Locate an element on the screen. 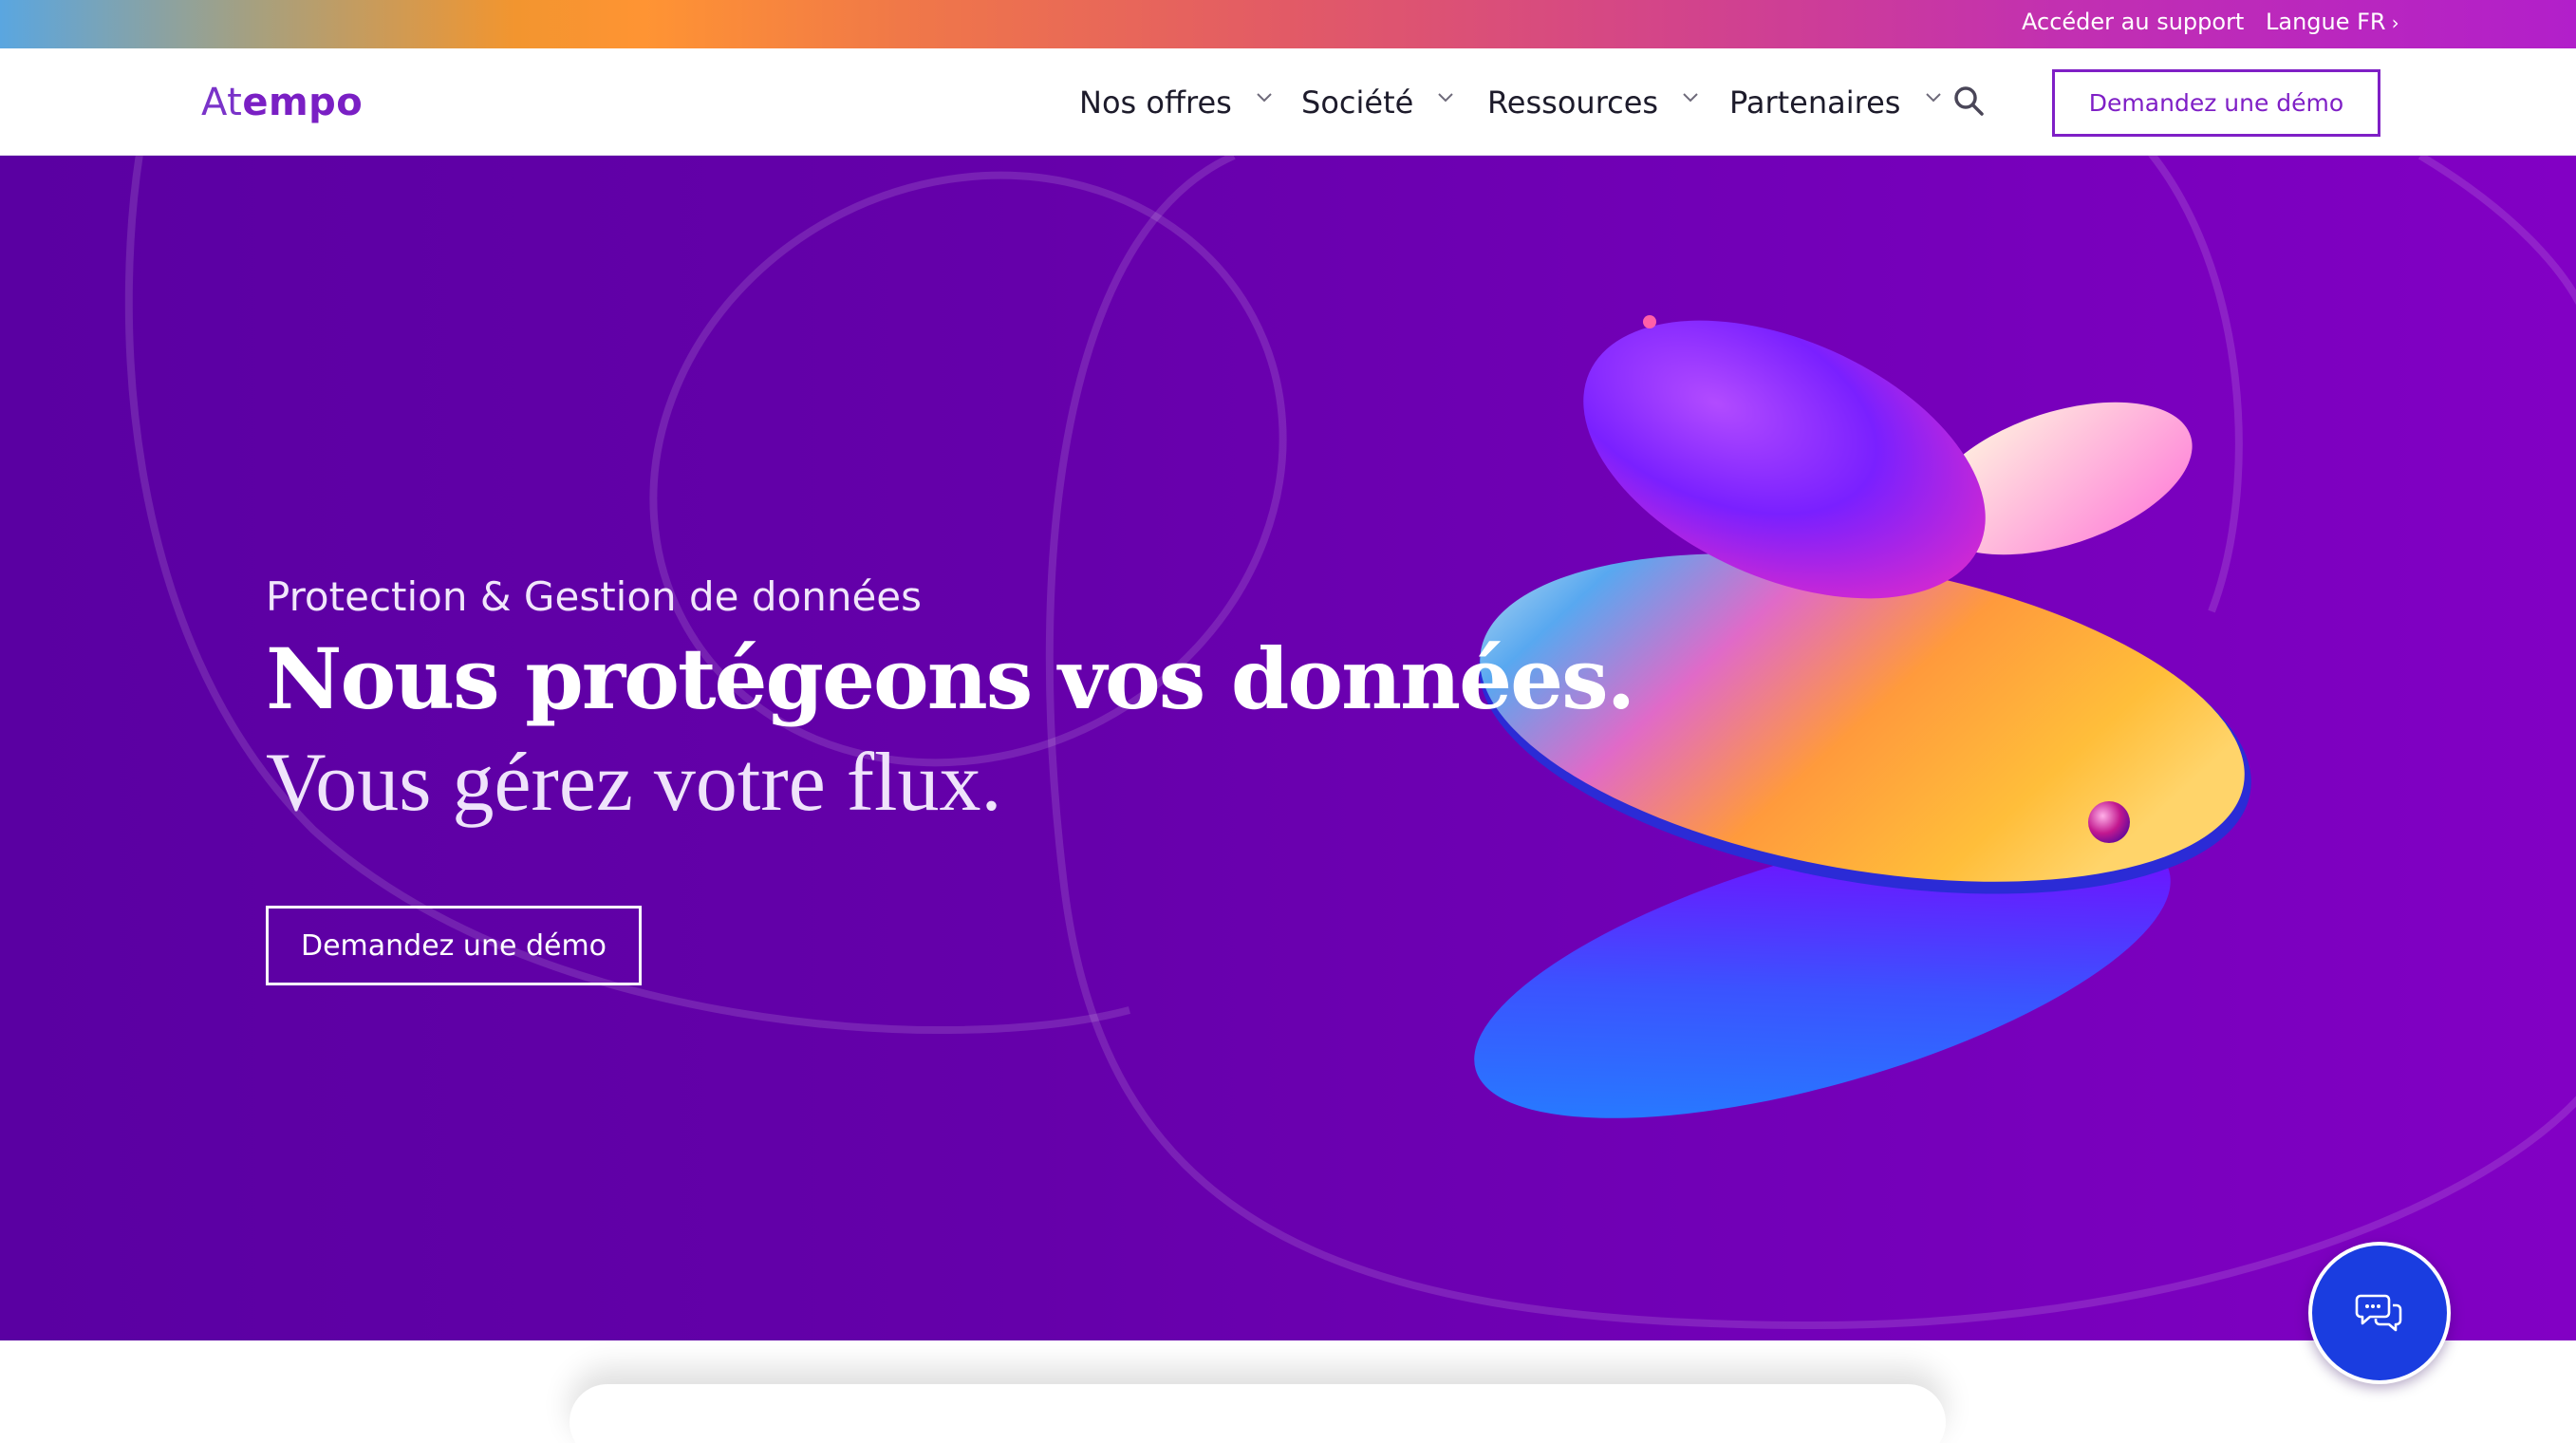 Image resolution: width=2576 pixels, height=1443 pixels. search-icon is located at coordinates (1969, 101).